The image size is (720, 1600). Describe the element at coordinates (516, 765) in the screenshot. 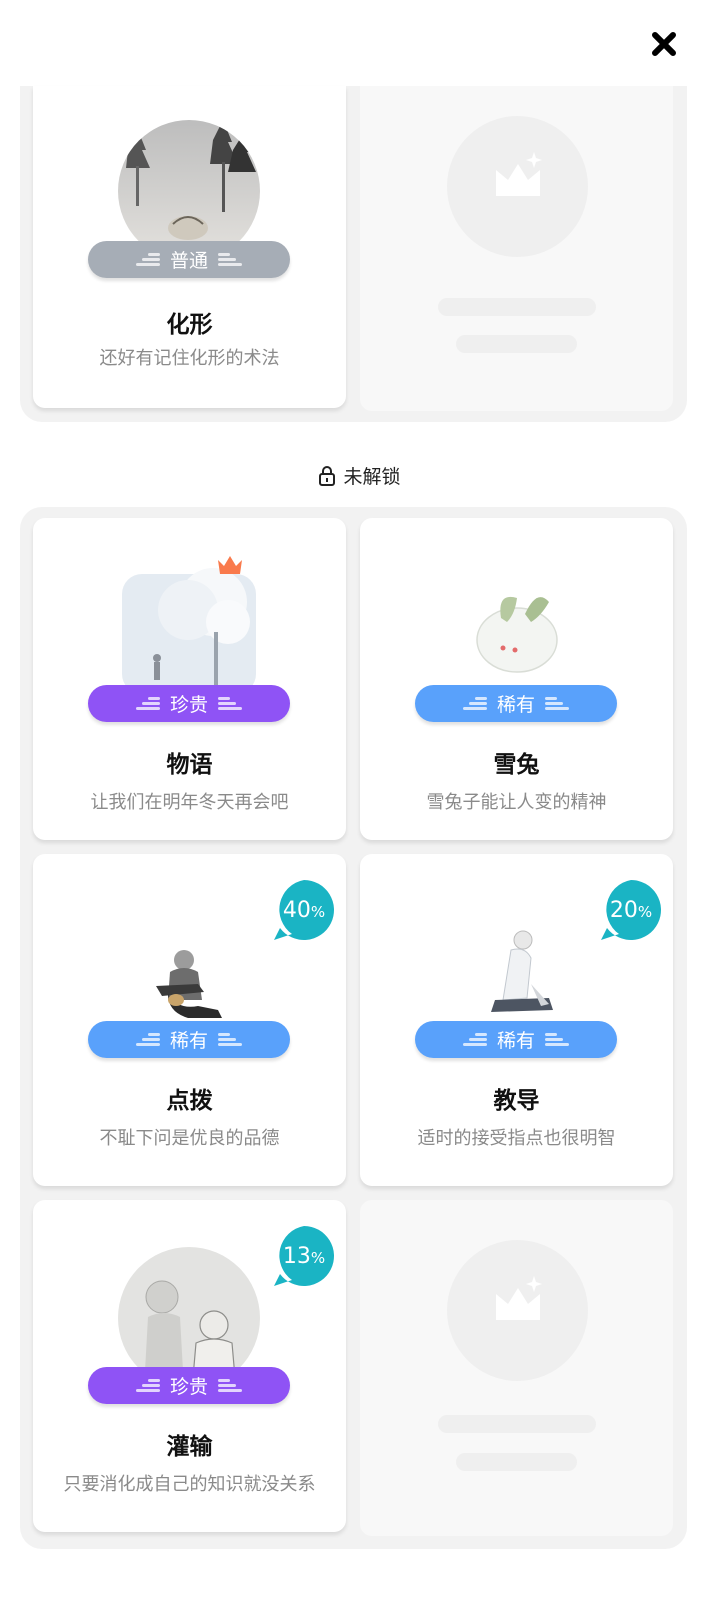

I see `achievement-title: 雪兔` at that location.